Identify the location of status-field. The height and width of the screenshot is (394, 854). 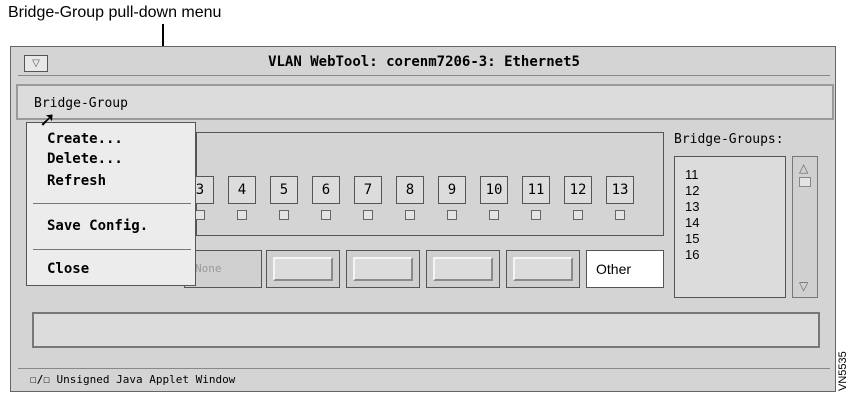
(426, 330).